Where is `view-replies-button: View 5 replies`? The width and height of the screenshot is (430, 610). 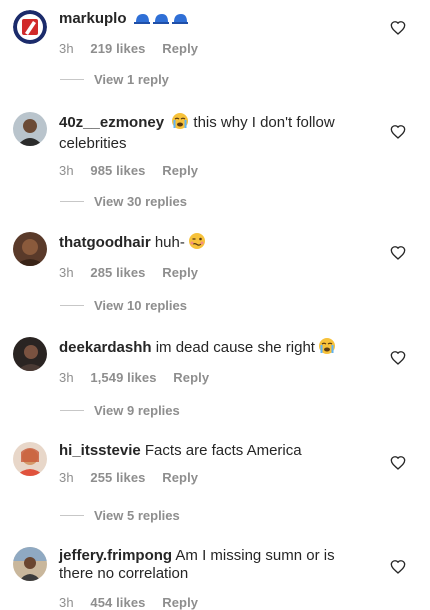
view-replies-button: View 5 replies is located at coordinates (120, 515).